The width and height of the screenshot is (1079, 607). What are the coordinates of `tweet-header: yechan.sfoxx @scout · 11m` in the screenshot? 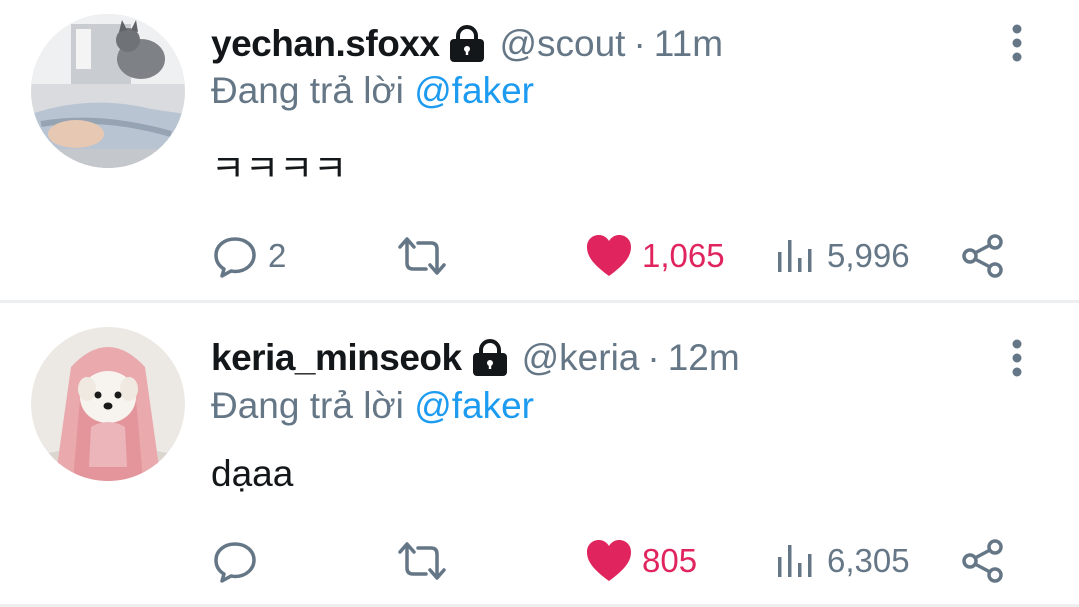 It's located at (467, 44).